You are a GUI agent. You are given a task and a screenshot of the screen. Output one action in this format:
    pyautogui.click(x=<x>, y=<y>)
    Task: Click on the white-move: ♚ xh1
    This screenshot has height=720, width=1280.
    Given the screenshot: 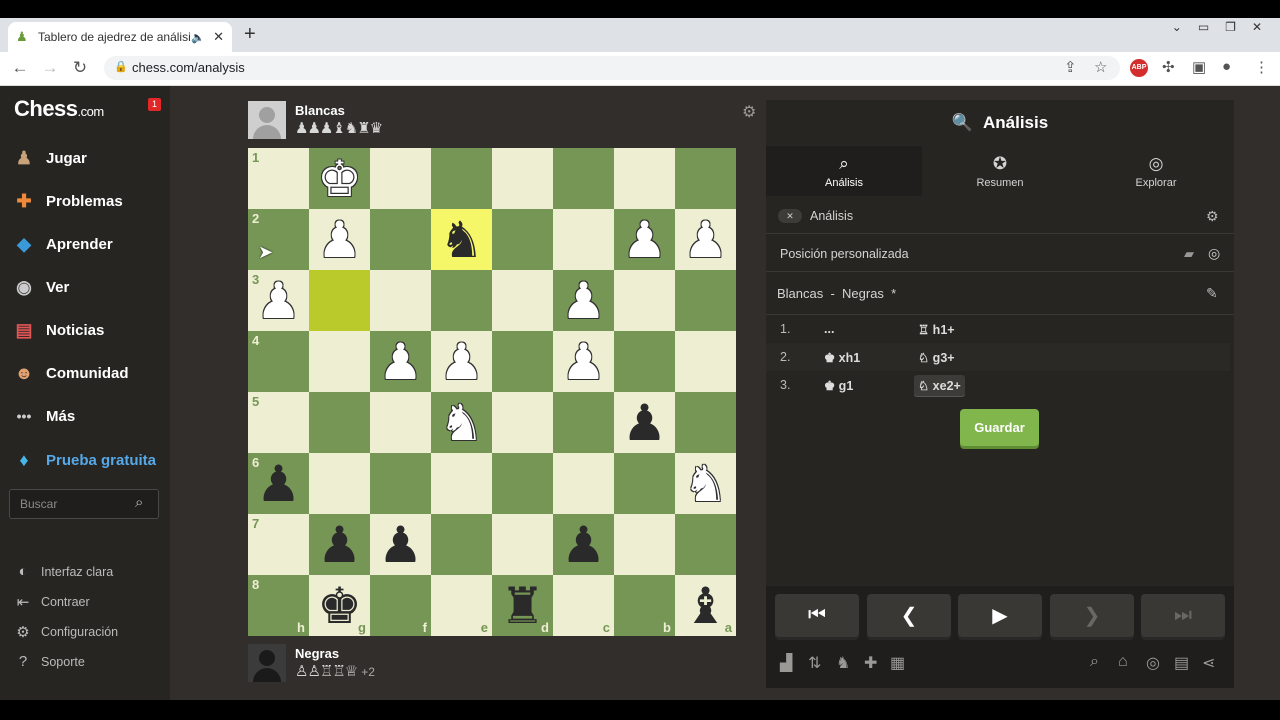 What is the action you would take?
    pyautogui.click(x=842, y=357)
    